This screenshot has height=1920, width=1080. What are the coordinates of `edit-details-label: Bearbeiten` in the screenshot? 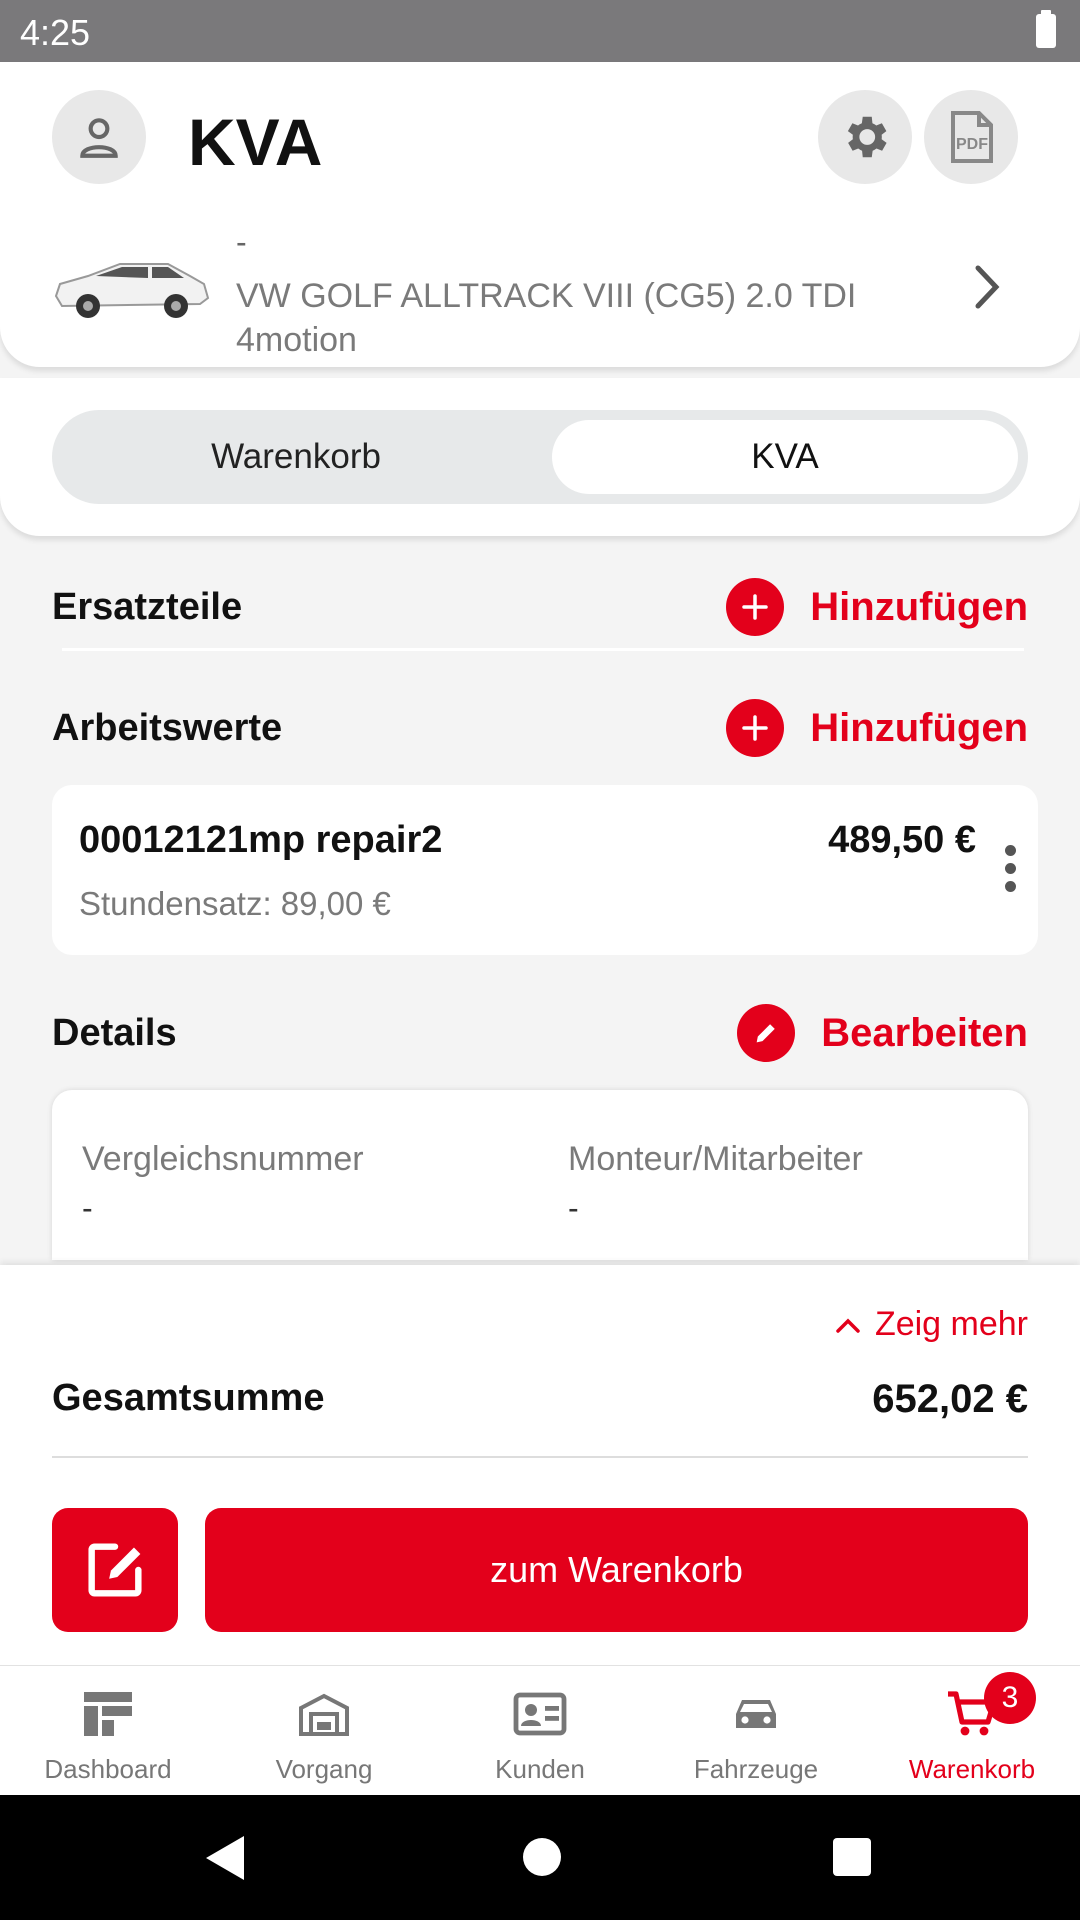 It's located at (924, 1032).